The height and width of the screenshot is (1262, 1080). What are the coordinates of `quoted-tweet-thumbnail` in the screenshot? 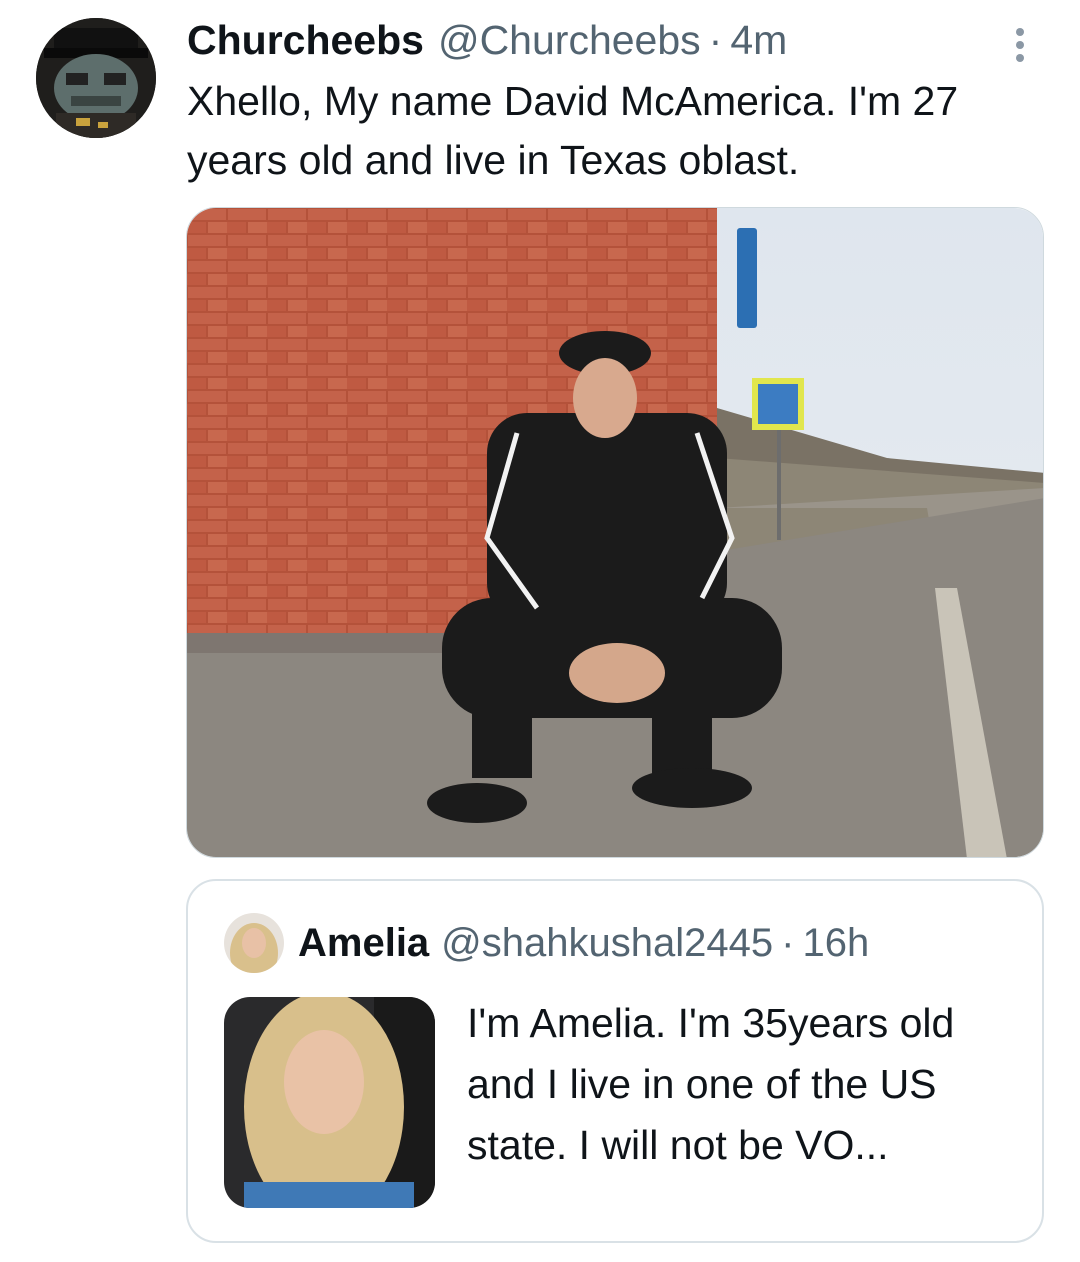 It's located at (329, 1102).